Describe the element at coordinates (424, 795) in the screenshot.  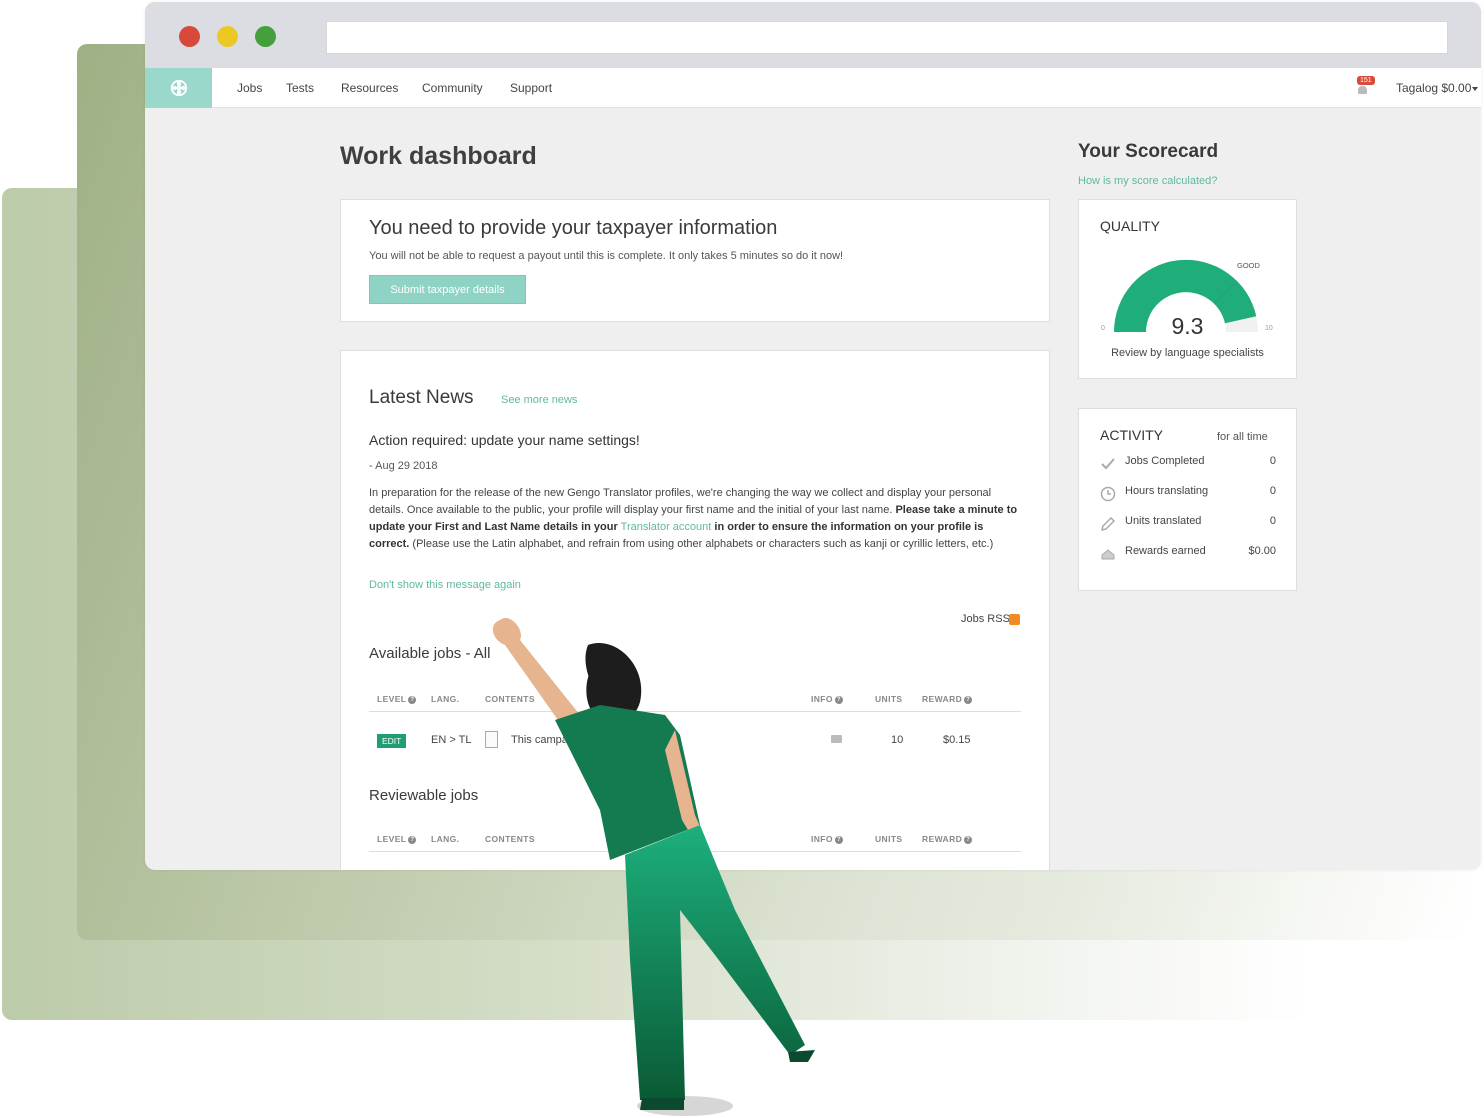
I see `reviewable-jobs-title: Reviewable jobs` at that location.